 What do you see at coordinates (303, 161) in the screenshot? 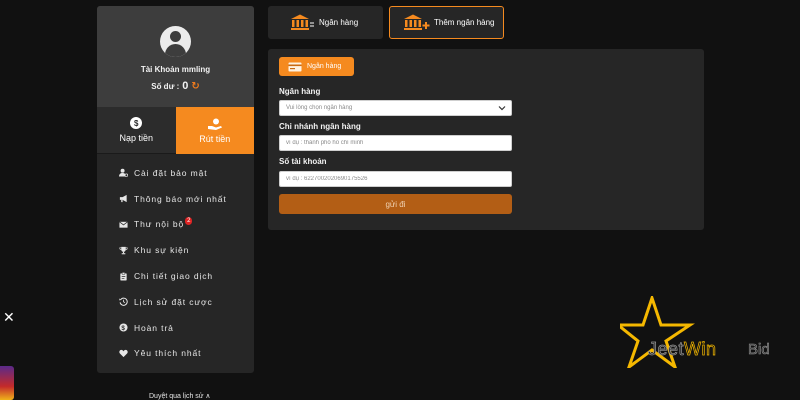
I see `account-number-label: Số tài khoản` at bounding box center [303, 161].